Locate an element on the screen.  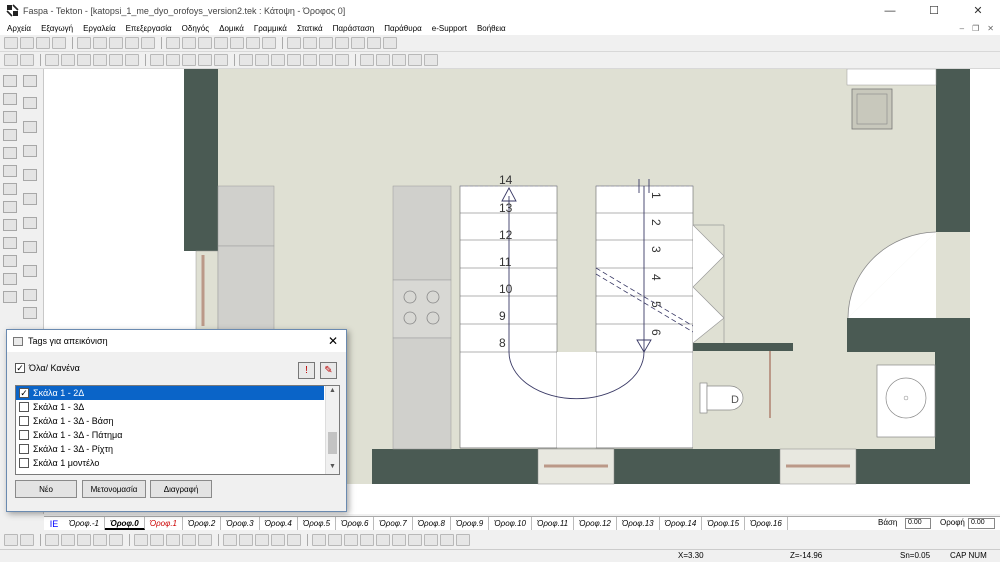
zoom-in-icon is located at coordinates (52, 539).